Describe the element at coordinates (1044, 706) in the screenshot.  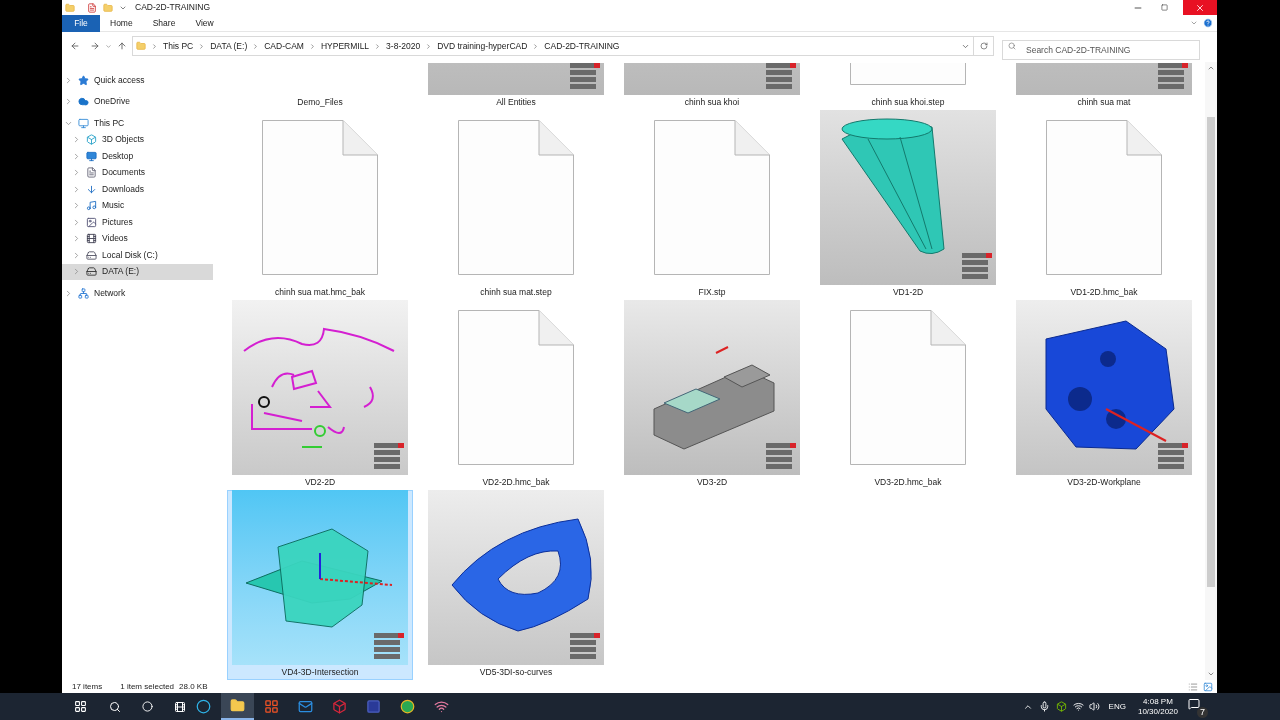
I see `microphone-icon` at that location.